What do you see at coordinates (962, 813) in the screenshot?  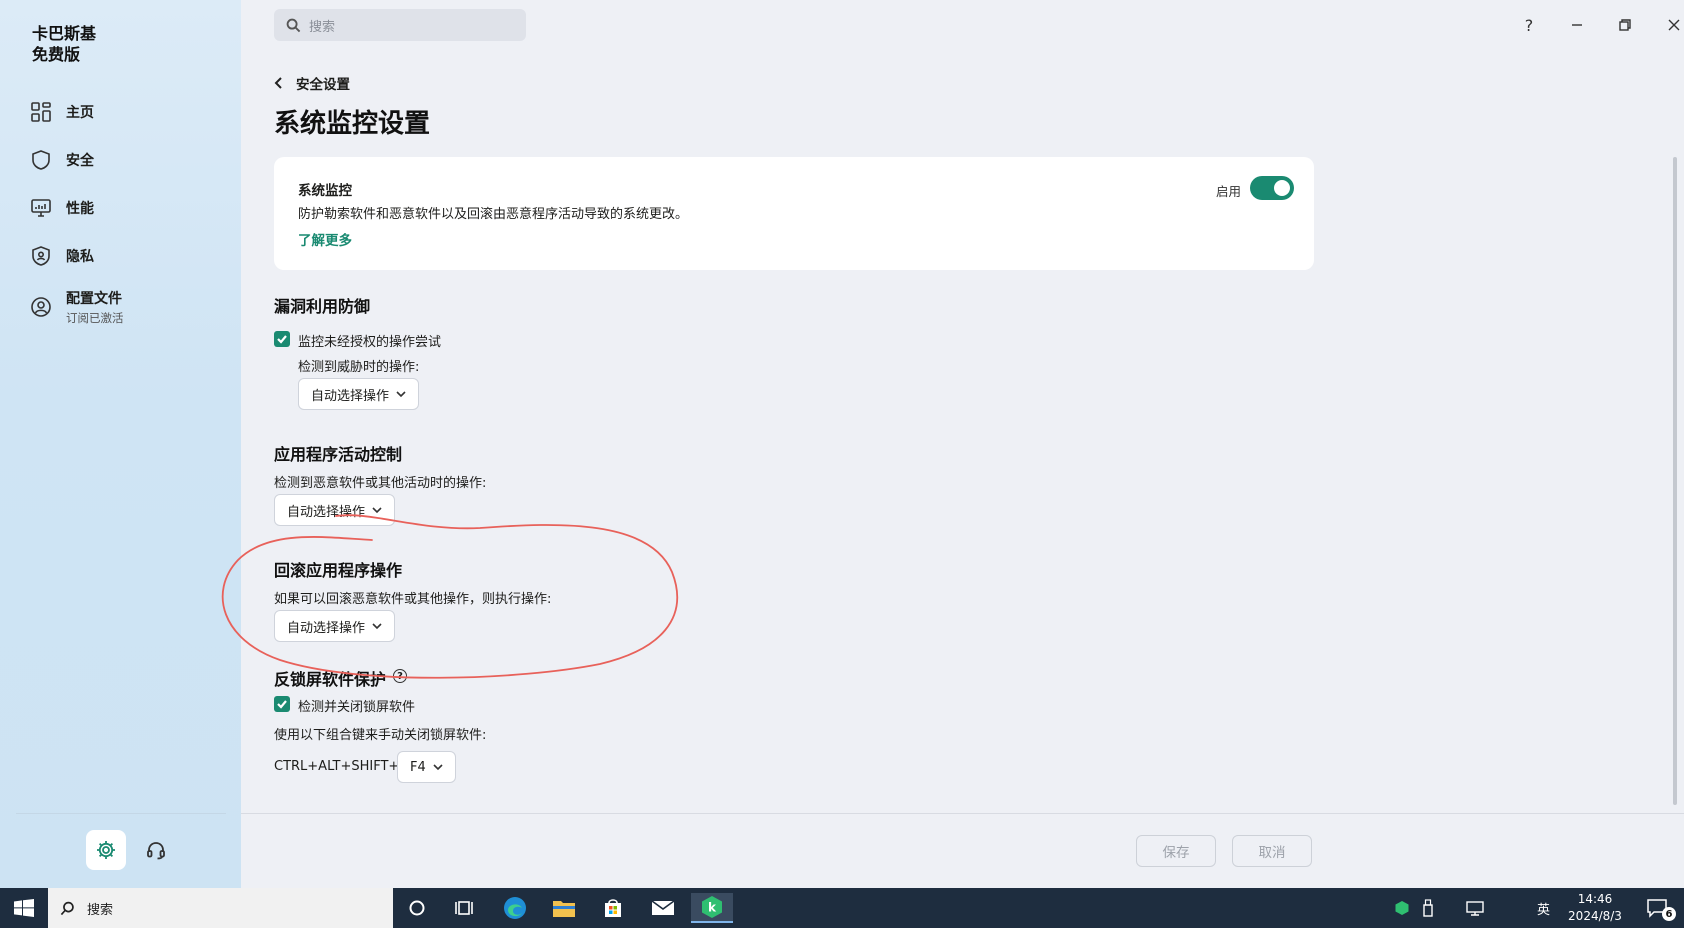 I see `footer-divider` at bounding box center [962, 813].